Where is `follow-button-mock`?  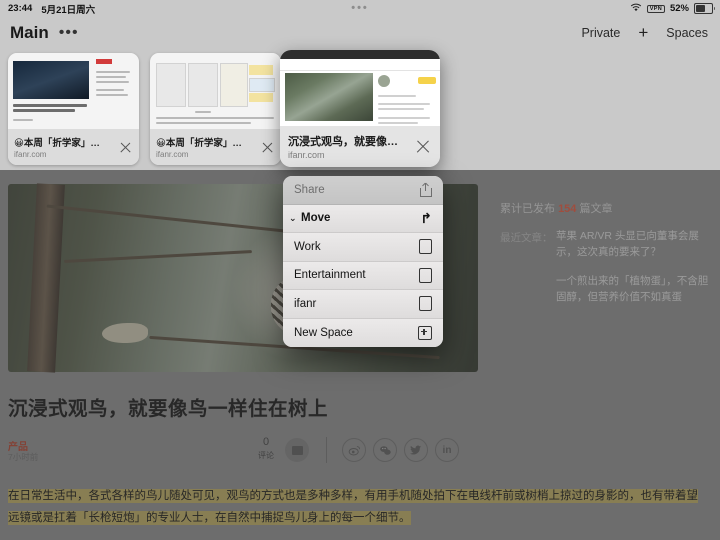 follow-button-mock is located at coordinates (427, 80).